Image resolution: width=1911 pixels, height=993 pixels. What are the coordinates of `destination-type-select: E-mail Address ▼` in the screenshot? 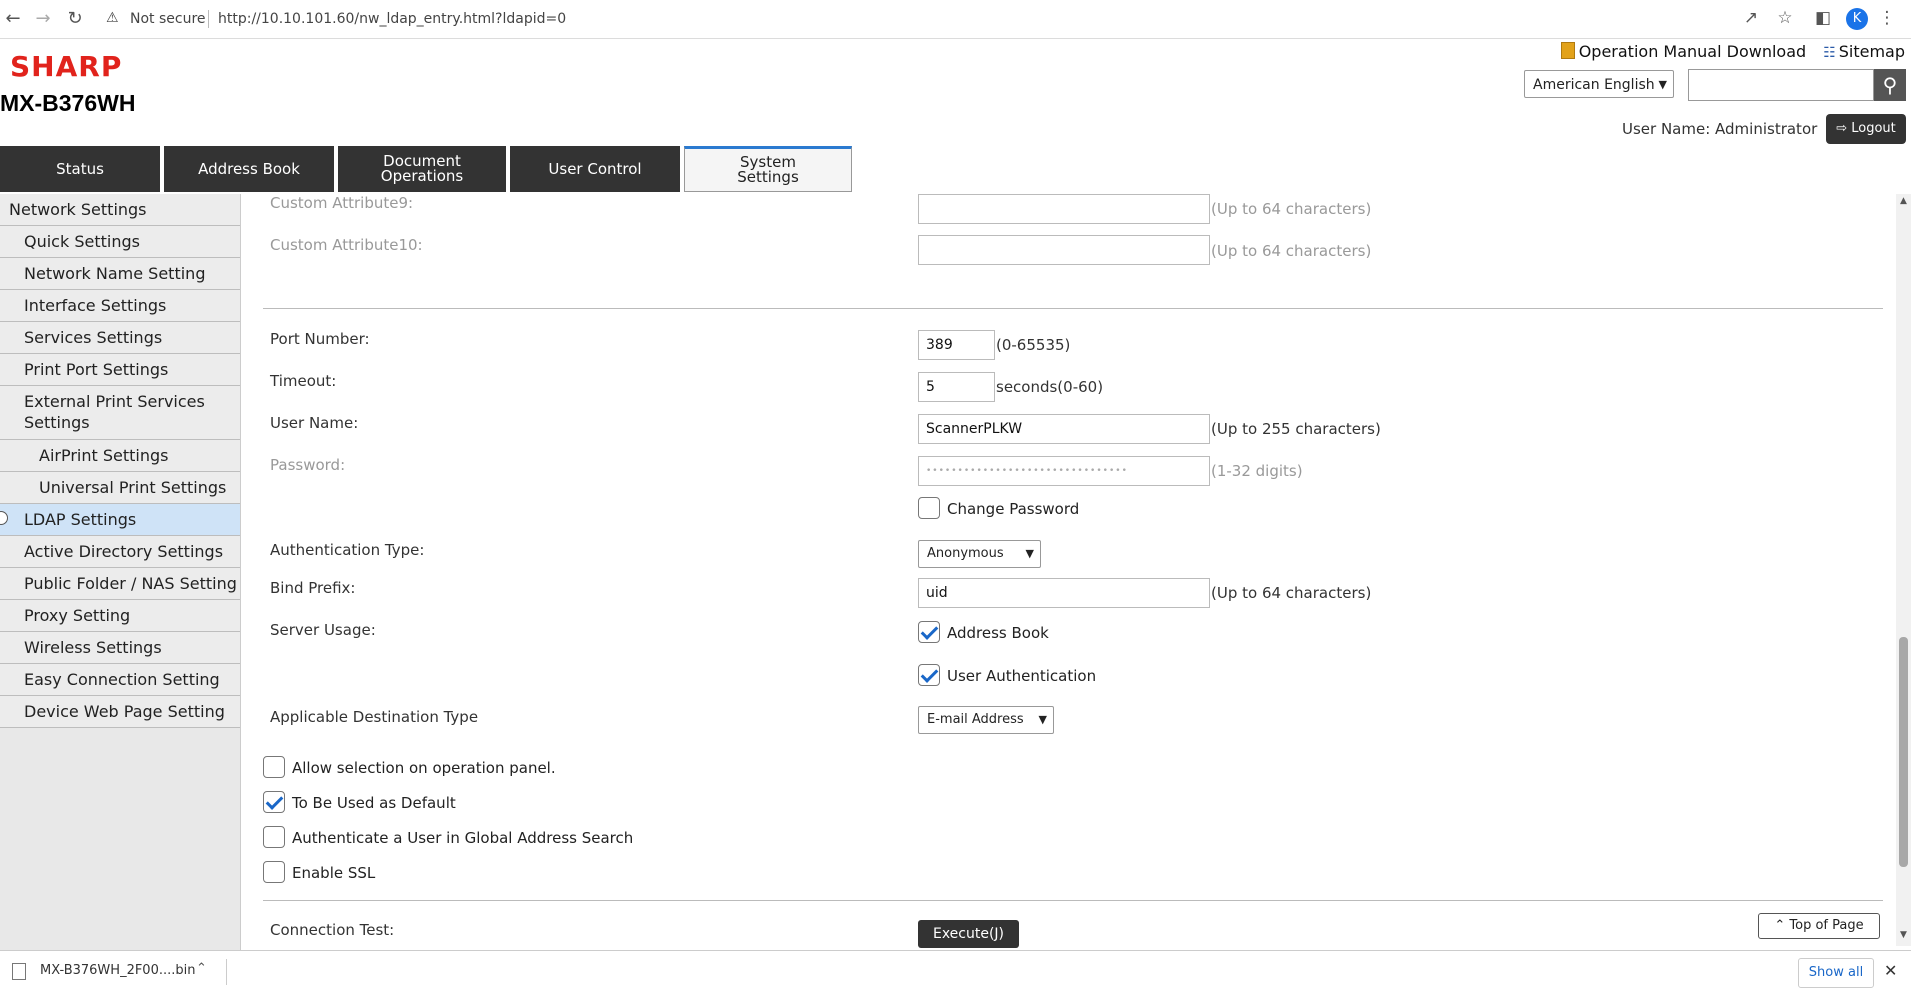 It's located at (986, 720).